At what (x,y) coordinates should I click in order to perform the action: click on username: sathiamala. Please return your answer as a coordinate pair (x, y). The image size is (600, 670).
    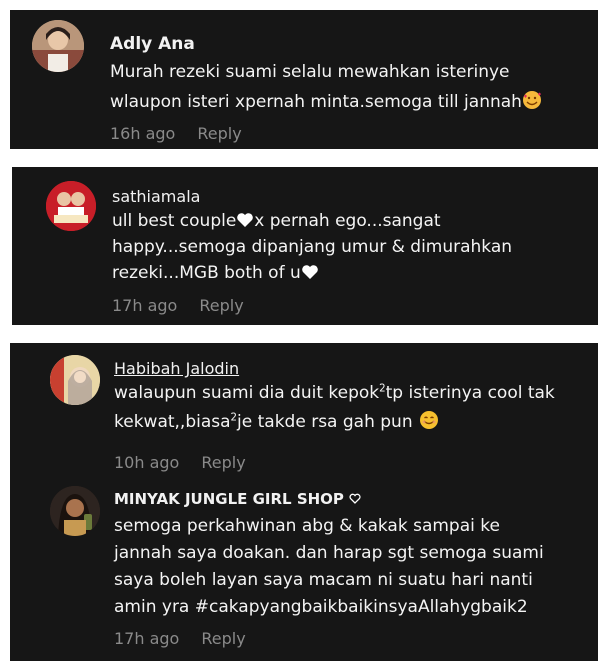
    Looking at the image, I should click on (156, 196).